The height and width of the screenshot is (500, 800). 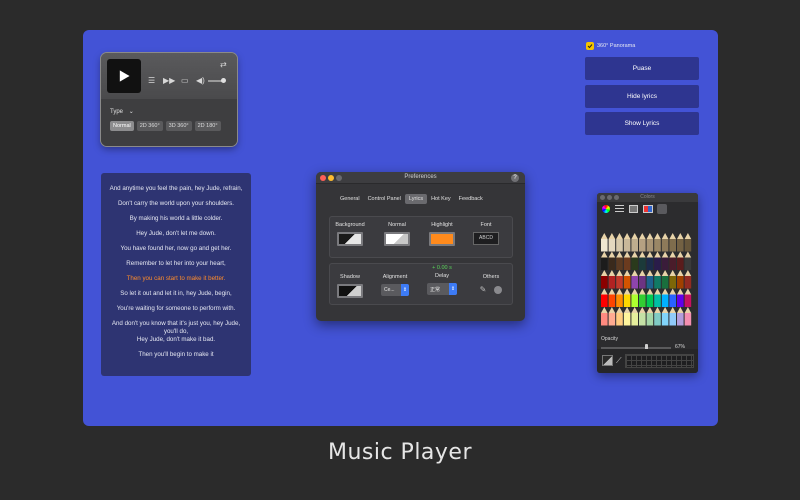 I want to click on tab-lyrics: Lyrics, so click(x=416, y=199).